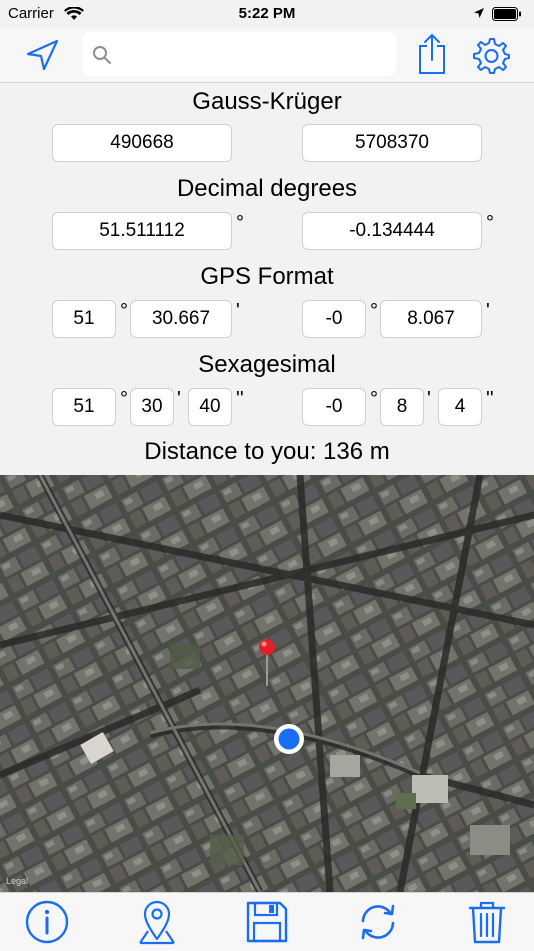 The width and height of the screenshot is (534, 951). I want to click on location-services-icon, so click(479, 13).